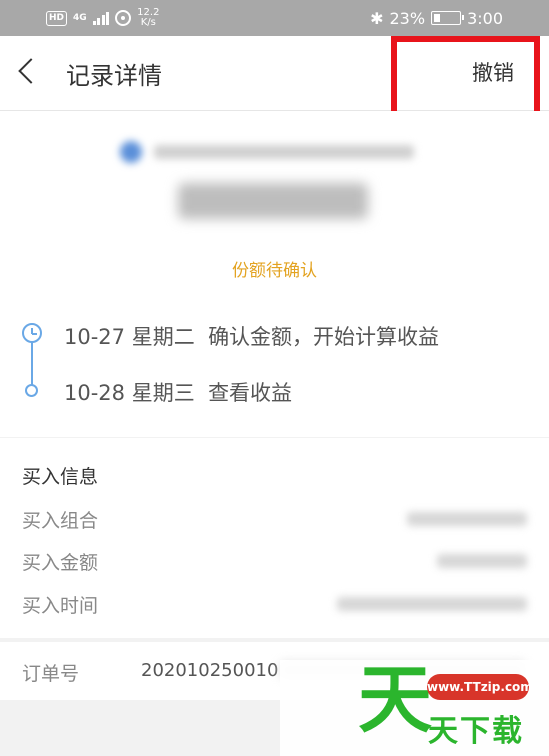 This screenshot has width=549, height=756. I want to click on blurred-amount-value, so click(482, 561).